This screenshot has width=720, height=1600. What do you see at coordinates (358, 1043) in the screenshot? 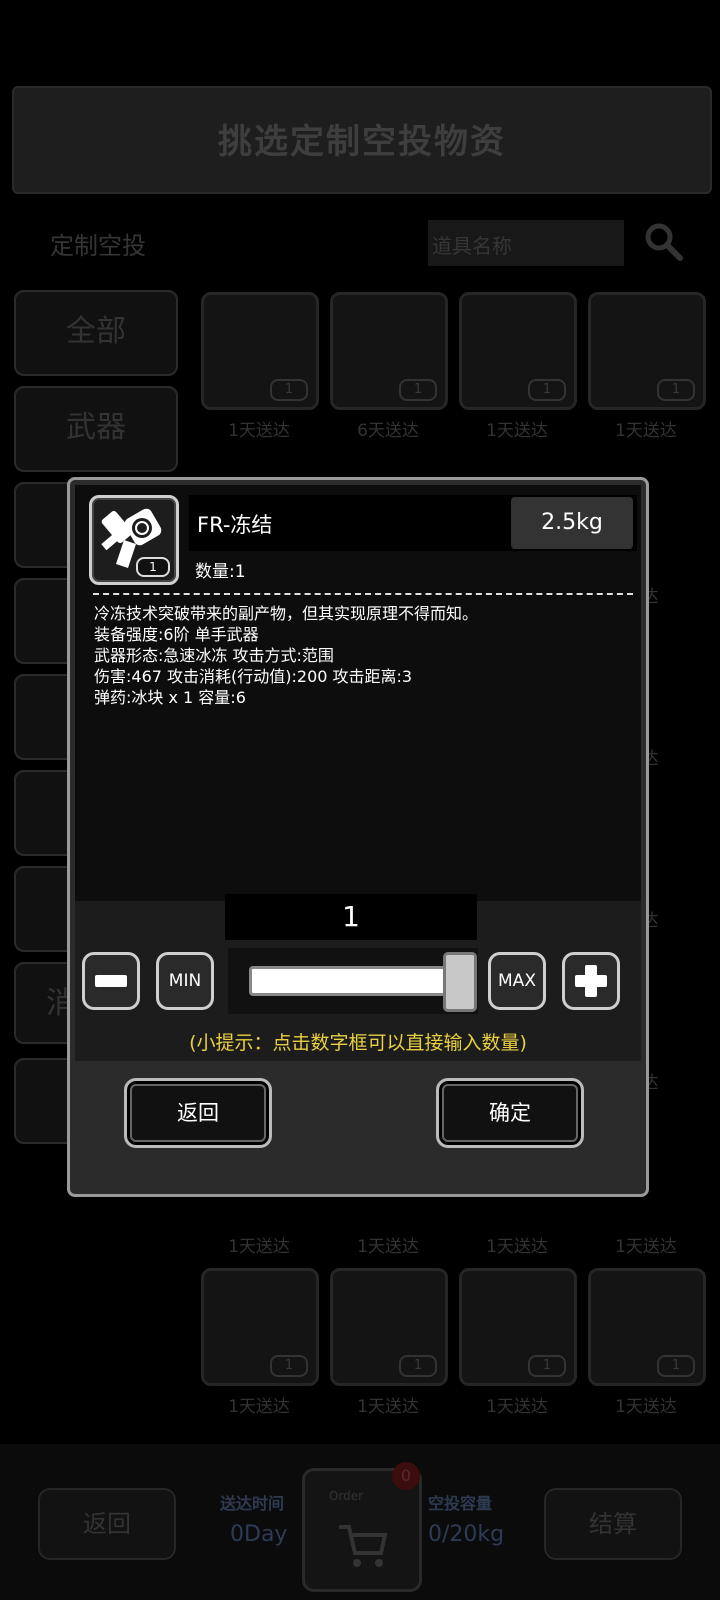
I see `hint-text: (小提示：点击数字框可以直接输入数量)` at bounding box center [358, 1043].